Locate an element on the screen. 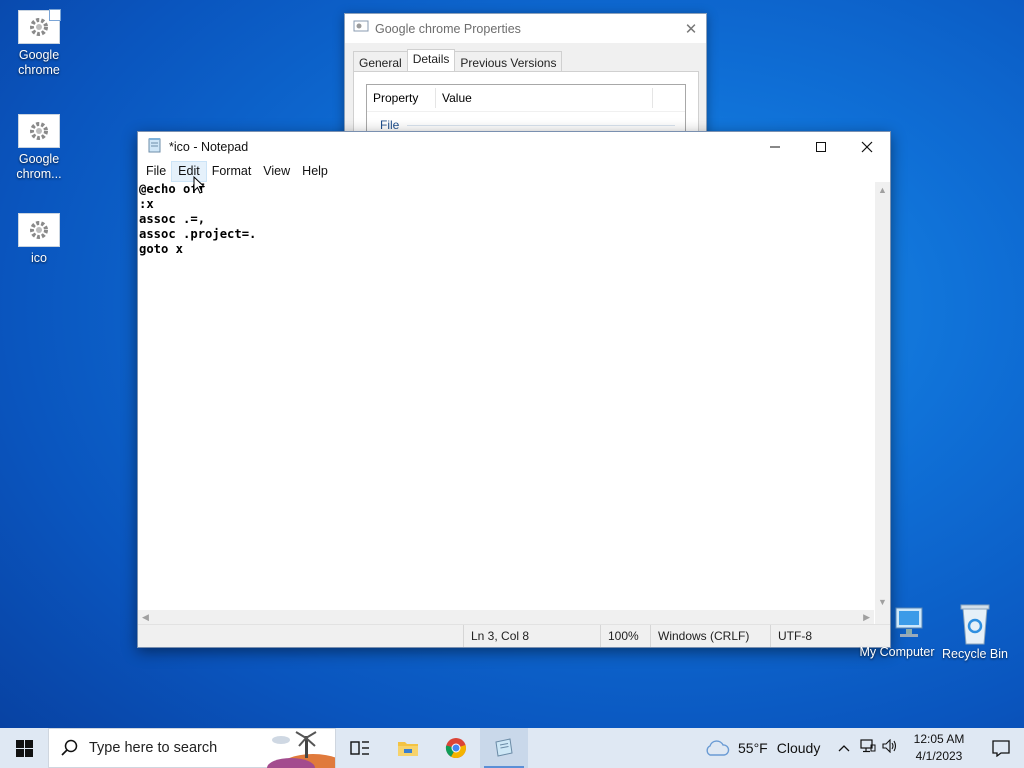 This screenshot has width=1024, height=768. scroll-left-icon: ◀ is located at coordinates (145, 617).